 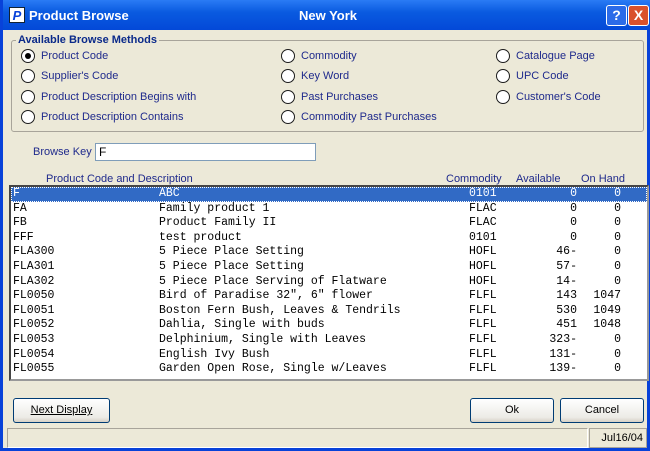 I want to click on cell-description: Bird of Paradise 32", 6" flower, so click(x=266, y=296).